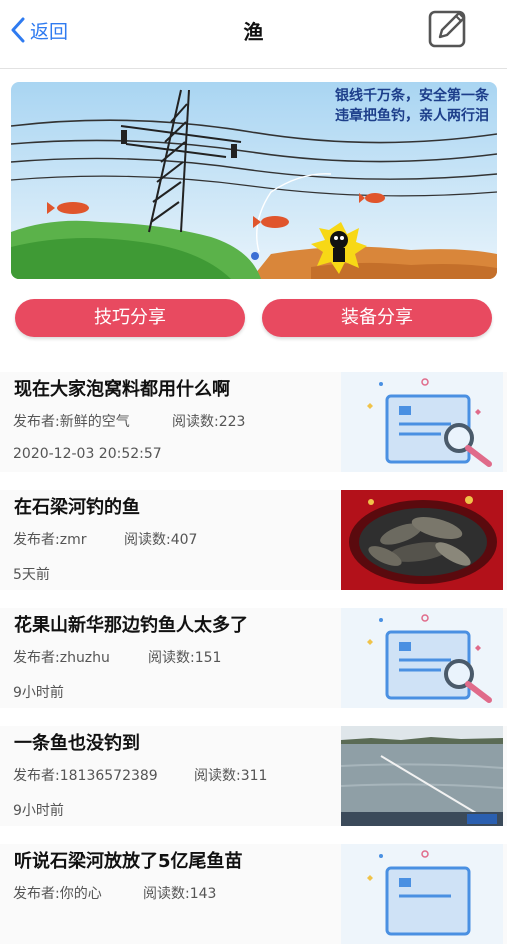  What do you see at coordinates (231, 776) in the screenshot?
I see `post-read-count: 阅读数:311` at bounding box center [231, 776].